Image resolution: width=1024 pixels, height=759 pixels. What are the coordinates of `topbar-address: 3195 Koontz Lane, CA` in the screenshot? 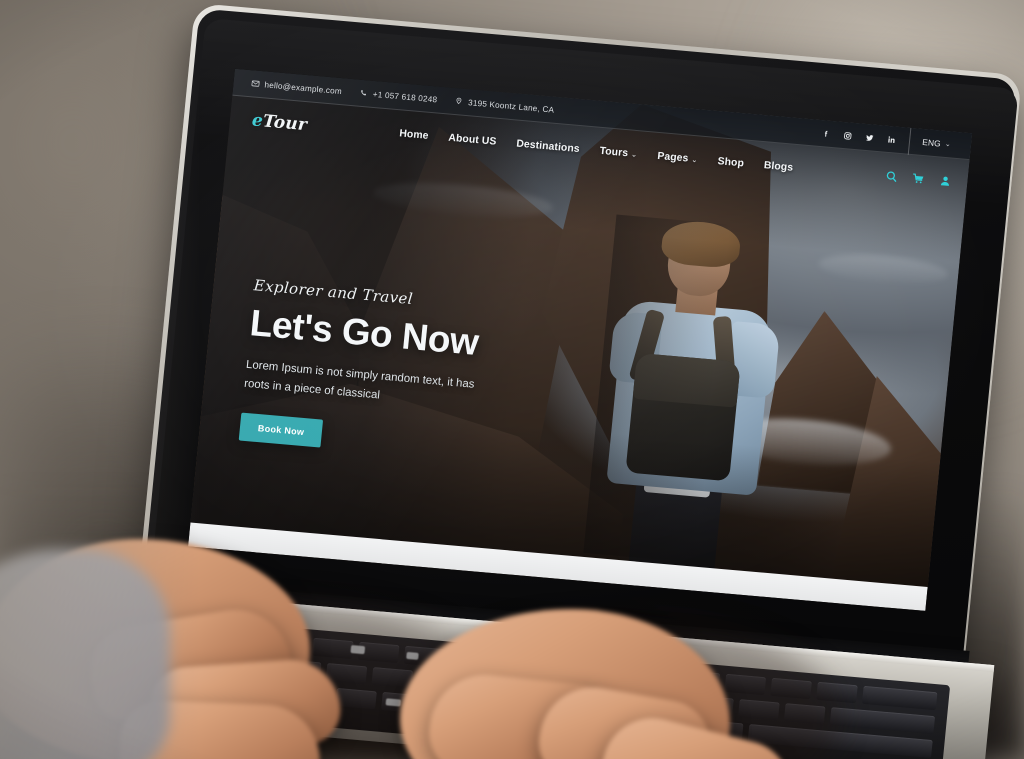 It's located at (505, 106).